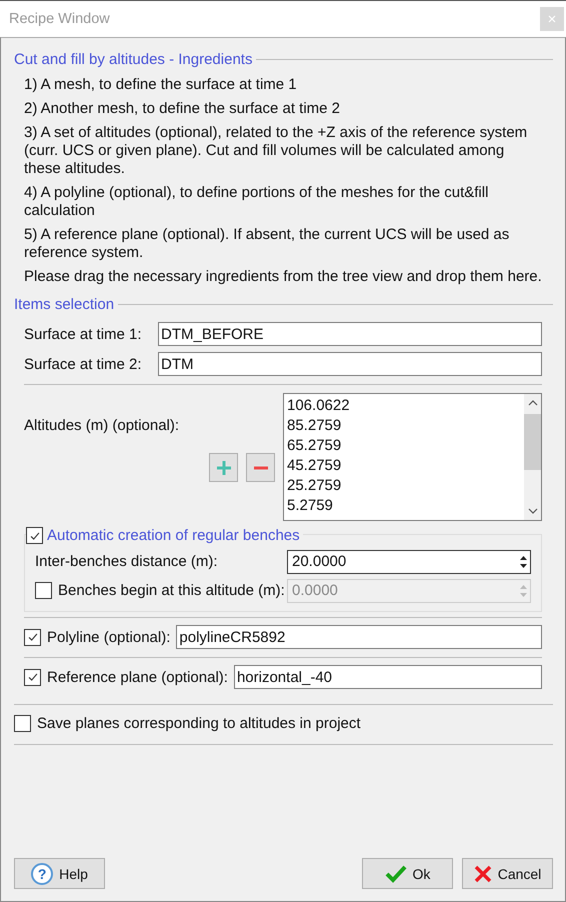 This screenshot has width=566, height=902. What do you see at coordinates (102, 425) in the screenshot?
I see `field-label: Altitudes (m) (optional):` at bounding box center [102, 425].